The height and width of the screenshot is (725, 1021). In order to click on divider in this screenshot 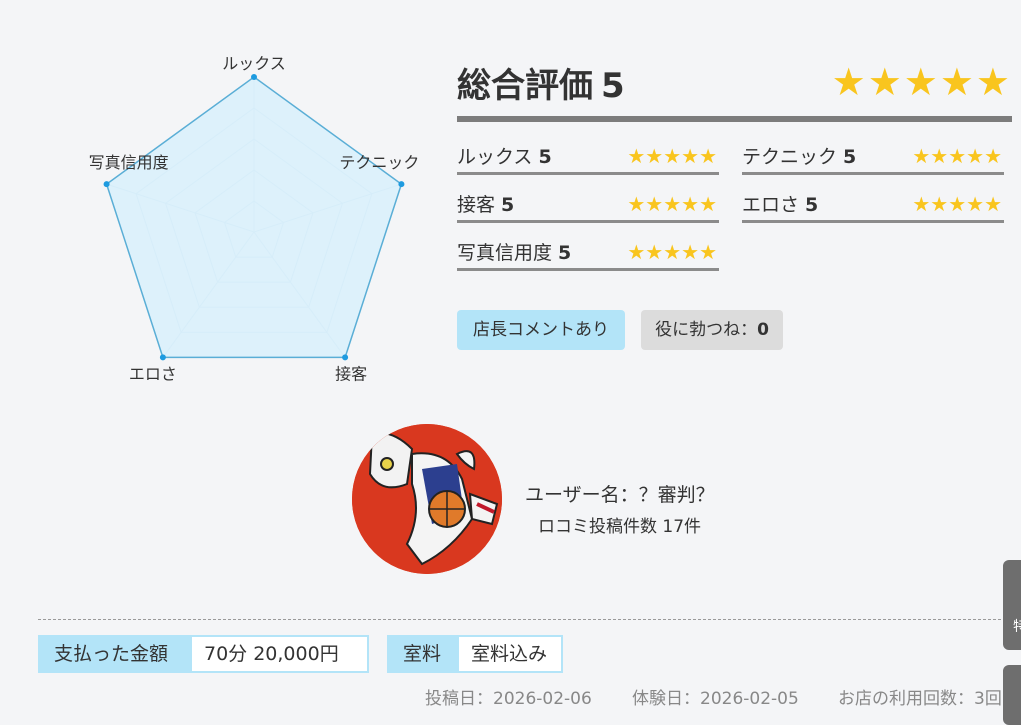, I will do `click(529, 619)`.